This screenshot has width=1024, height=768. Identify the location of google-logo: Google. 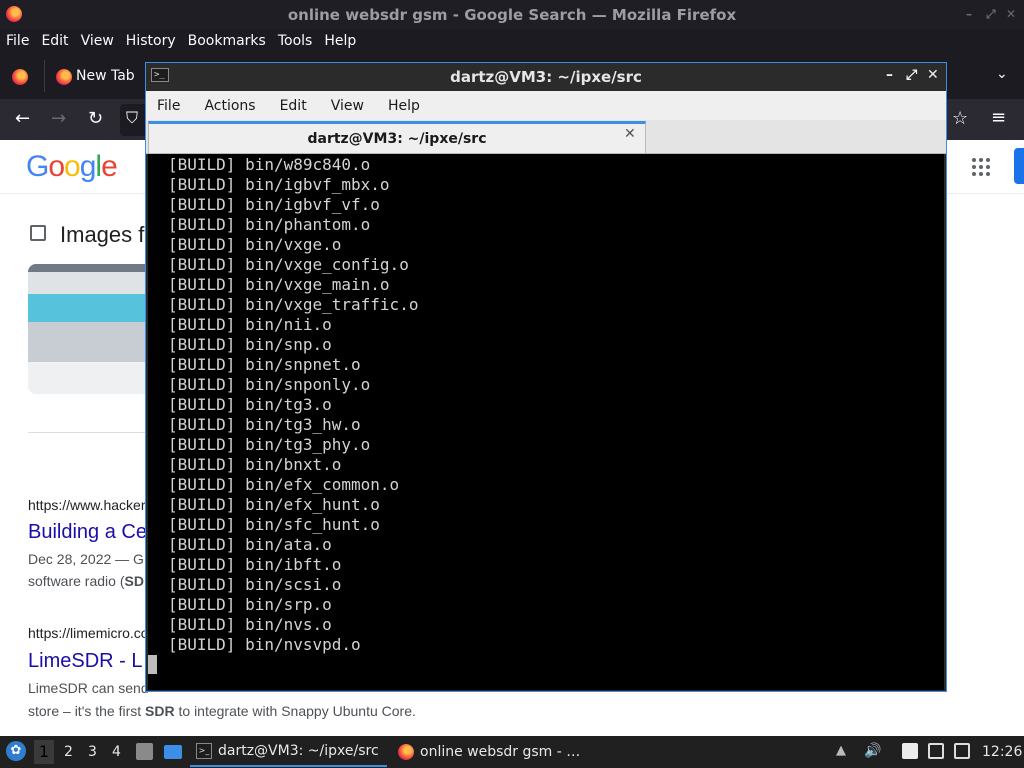
(72, 167).